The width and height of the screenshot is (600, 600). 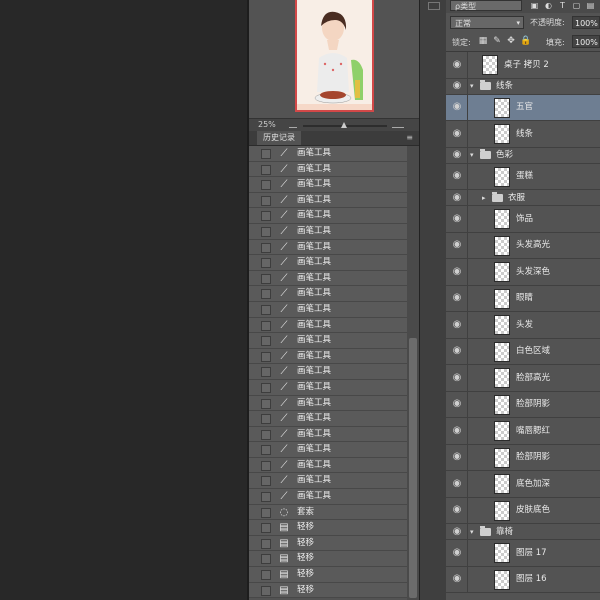 I want to click on collapse-panels-icon, so click(x=434, y=6).